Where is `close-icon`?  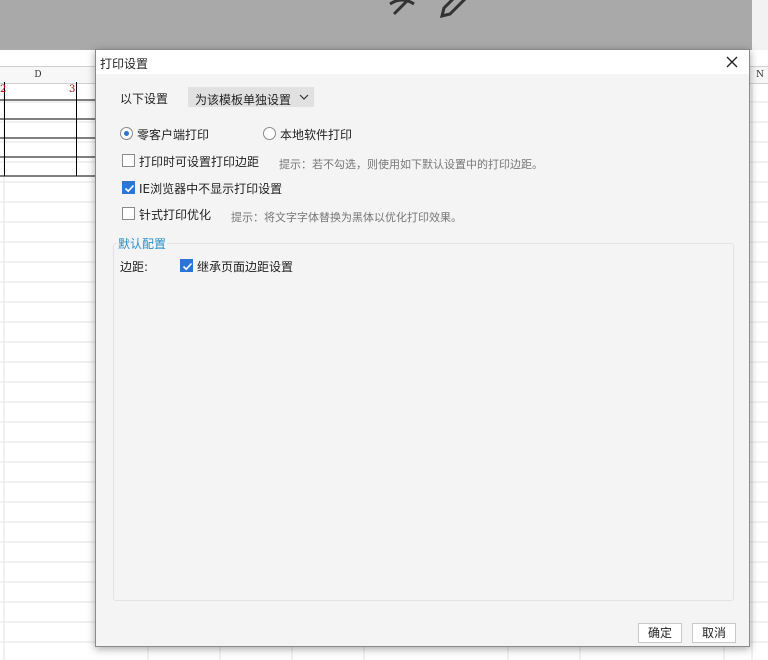 close-icon is located at coordinates (732, 62).